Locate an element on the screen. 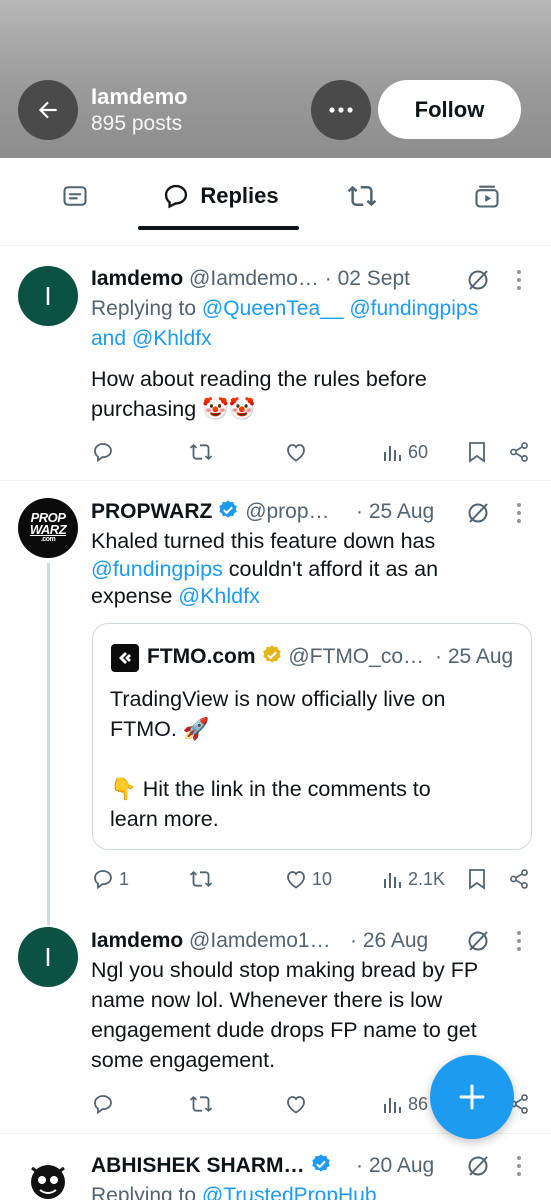  avatar: PROP WARZ .com is located at coordinates (48, 528).